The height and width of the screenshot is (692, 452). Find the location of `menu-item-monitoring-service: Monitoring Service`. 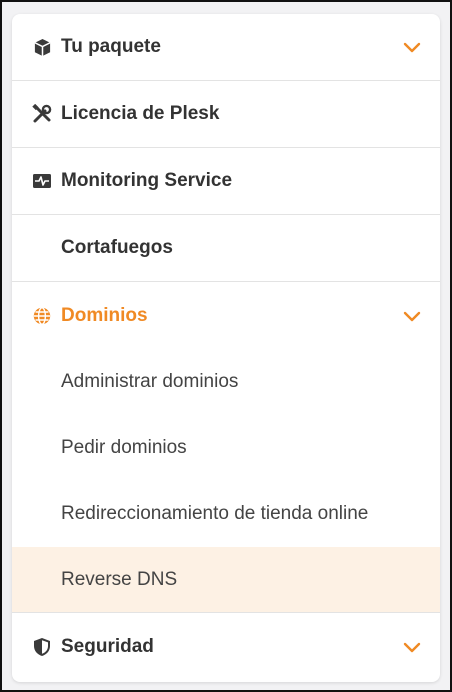

menu-item-monitoring-service: Monitoring Service is located at coordinates (226, 181).